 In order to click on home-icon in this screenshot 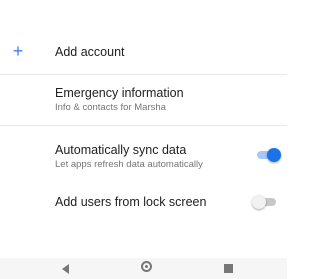, I will do `click(146, 266)`.